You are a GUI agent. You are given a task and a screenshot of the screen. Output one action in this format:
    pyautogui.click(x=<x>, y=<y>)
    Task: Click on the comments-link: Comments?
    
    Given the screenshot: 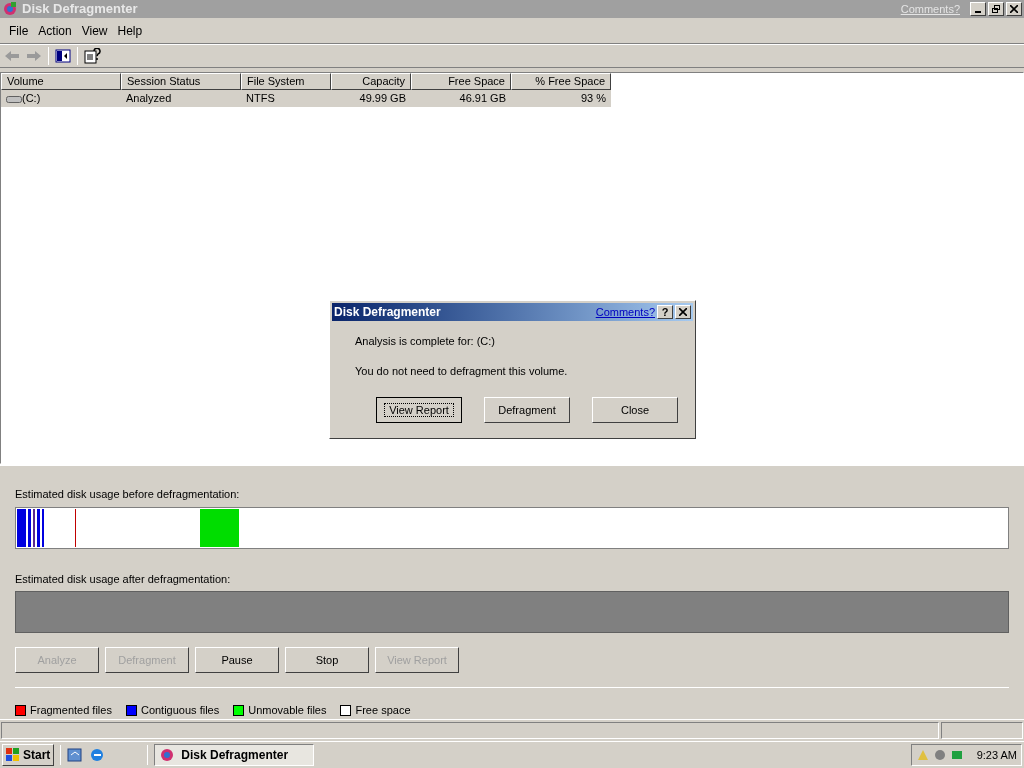 What is the action you would take?
    pyautogui.click(x=625, y=312)
    